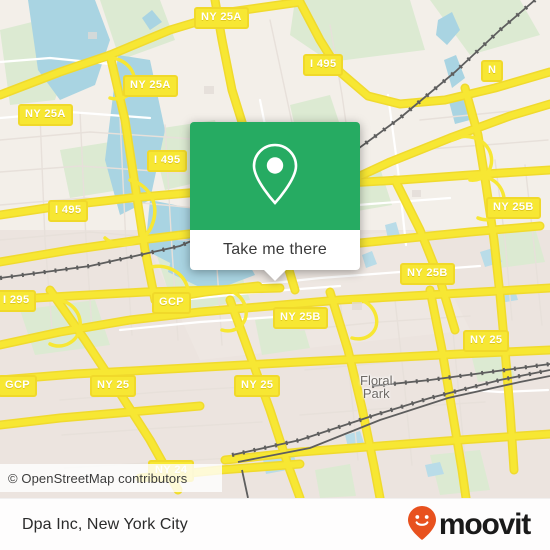  Describe the element at coordinates (422, 525) in the screenshot. I see `moovit-smiling-pin-icon` at that location.